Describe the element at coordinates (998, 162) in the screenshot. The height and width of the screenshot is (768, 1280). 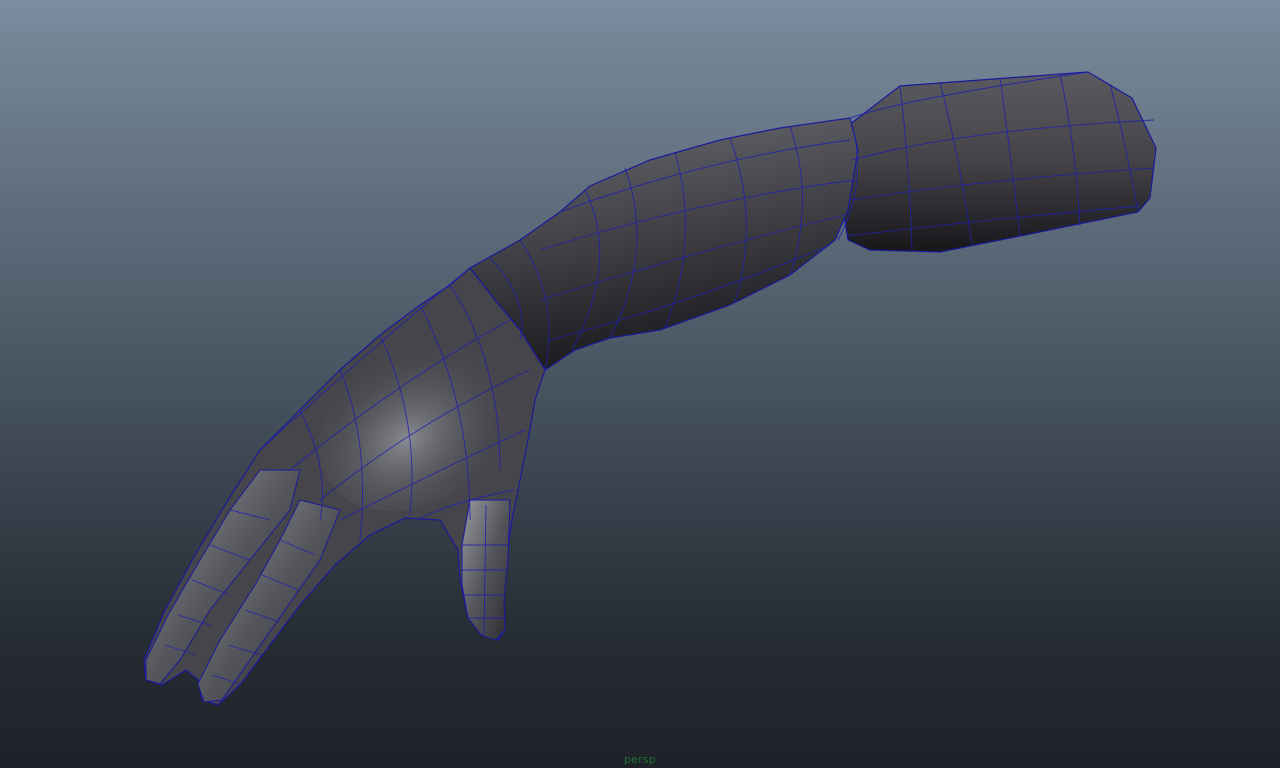
I see `upper-arm-surface` at that location.